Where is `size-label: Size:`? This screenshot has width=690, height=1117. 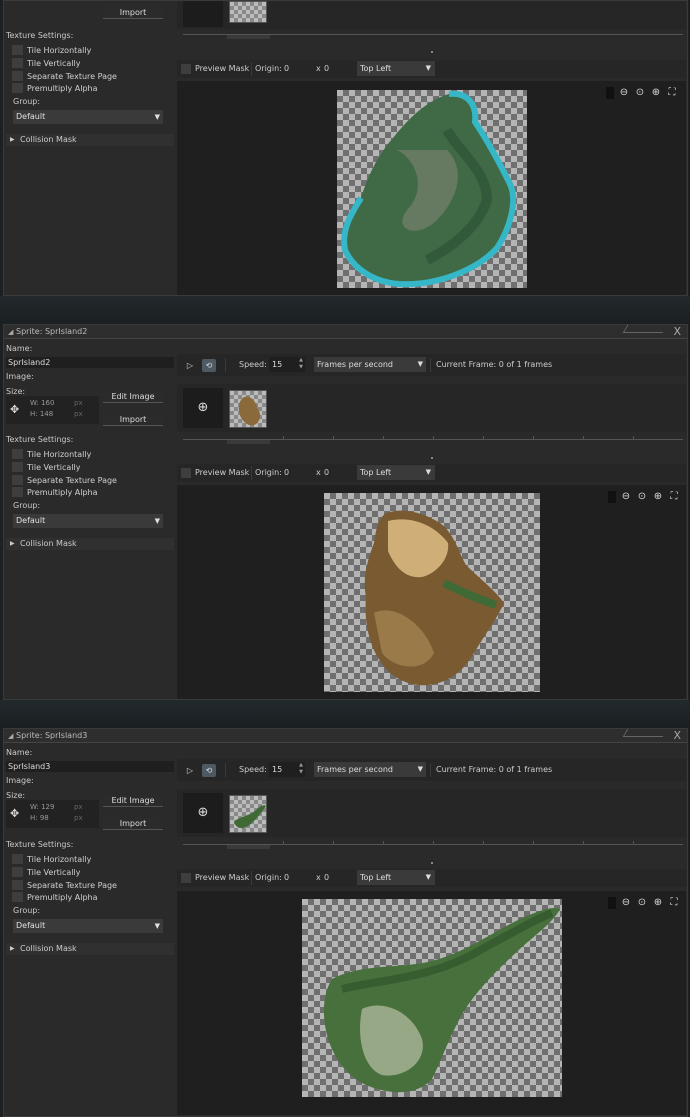
size-label: Size: is located at coordinates (16, 391).